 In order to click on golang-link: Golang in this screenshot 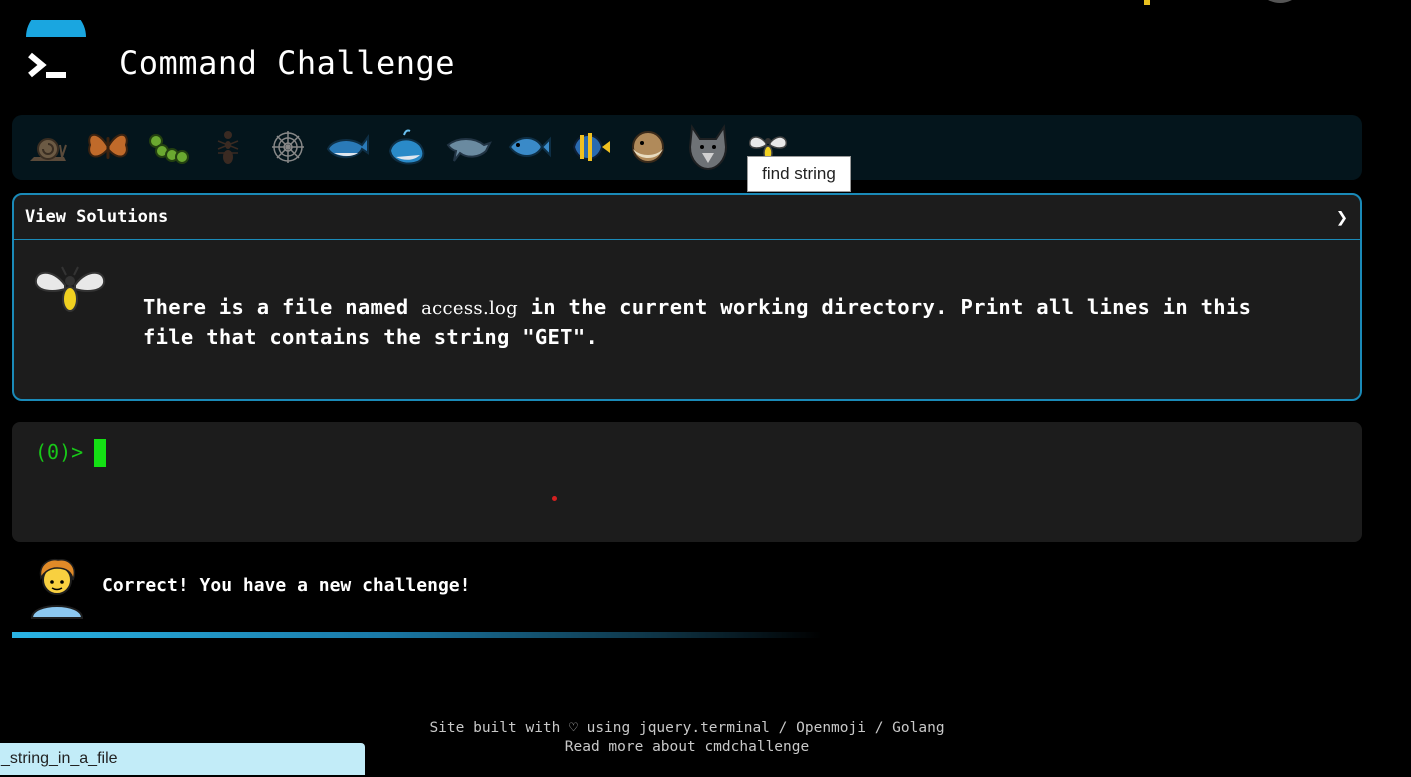, I will do `click(918, 728)`.